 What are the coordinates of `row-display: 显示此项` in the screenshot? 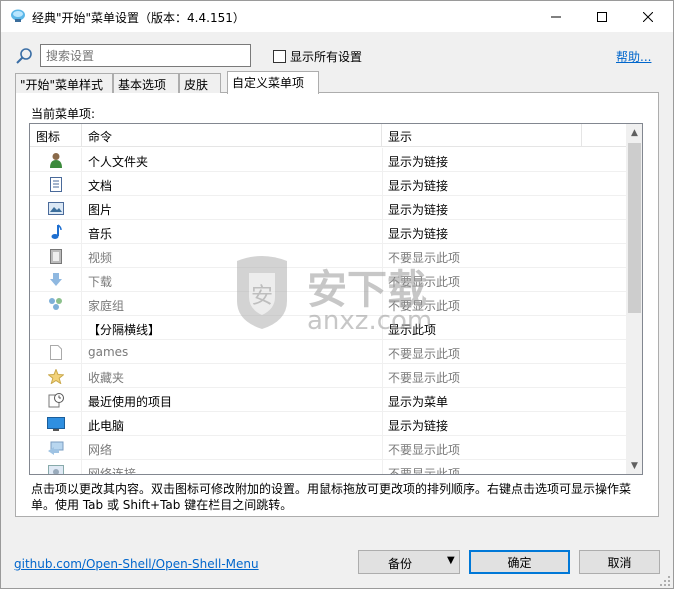 It's located at (412, 329).